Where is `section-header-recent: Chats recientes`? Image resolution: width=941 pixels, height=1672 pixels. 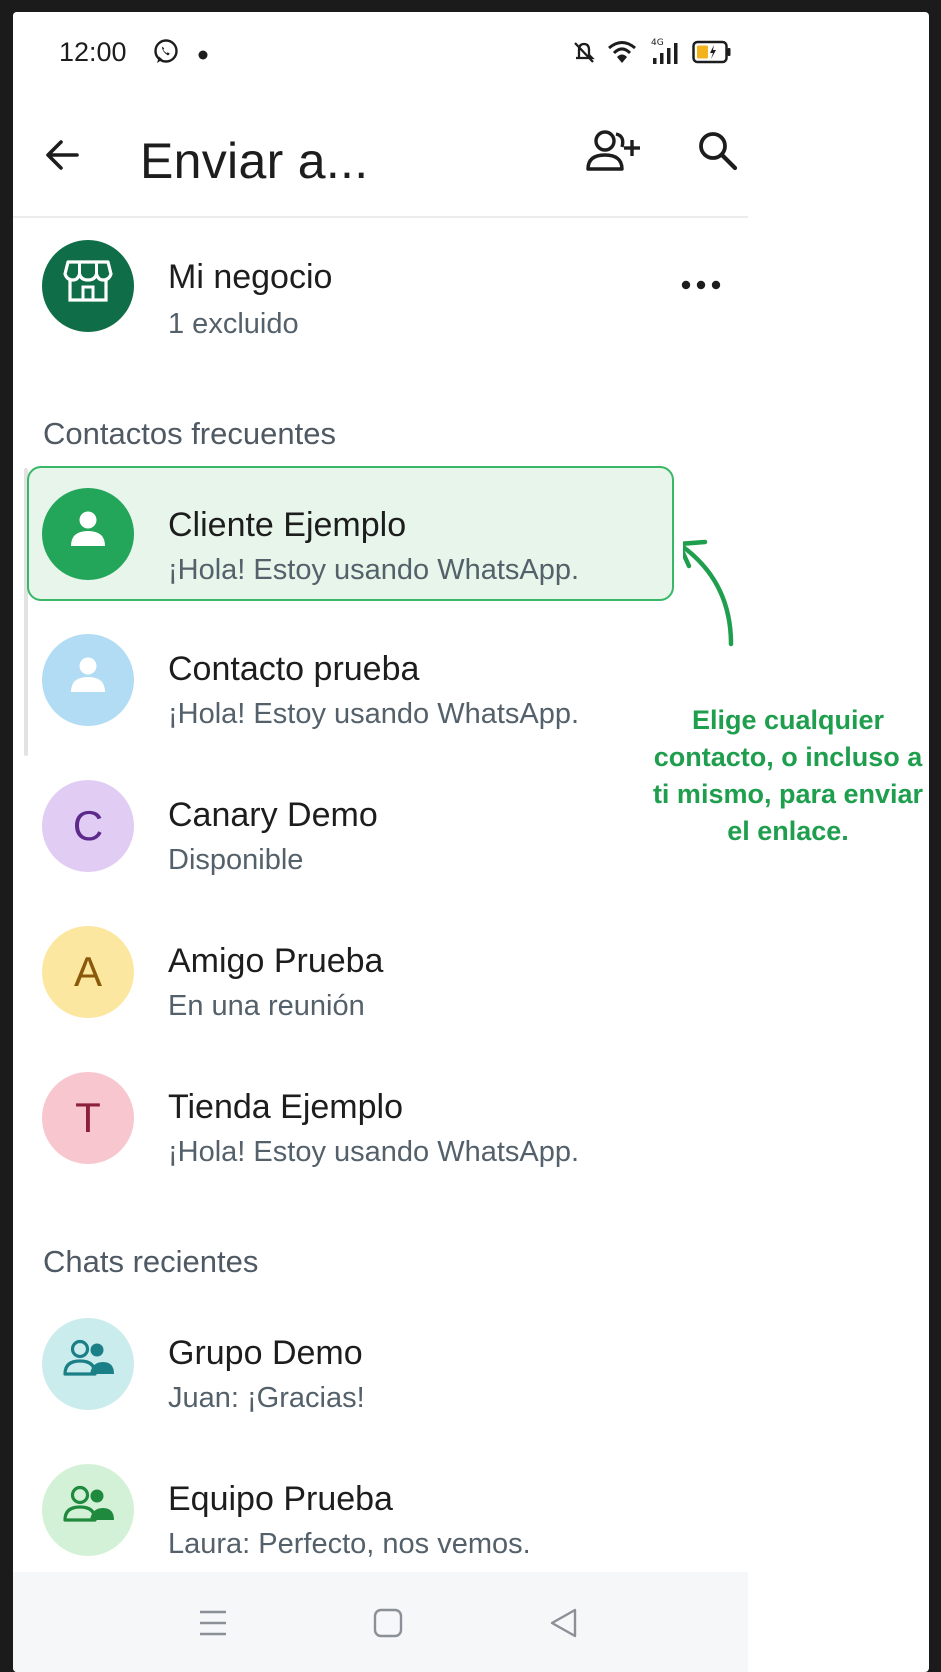 section-header-recent: Chats recientes is located at coordinates (151, 1261).